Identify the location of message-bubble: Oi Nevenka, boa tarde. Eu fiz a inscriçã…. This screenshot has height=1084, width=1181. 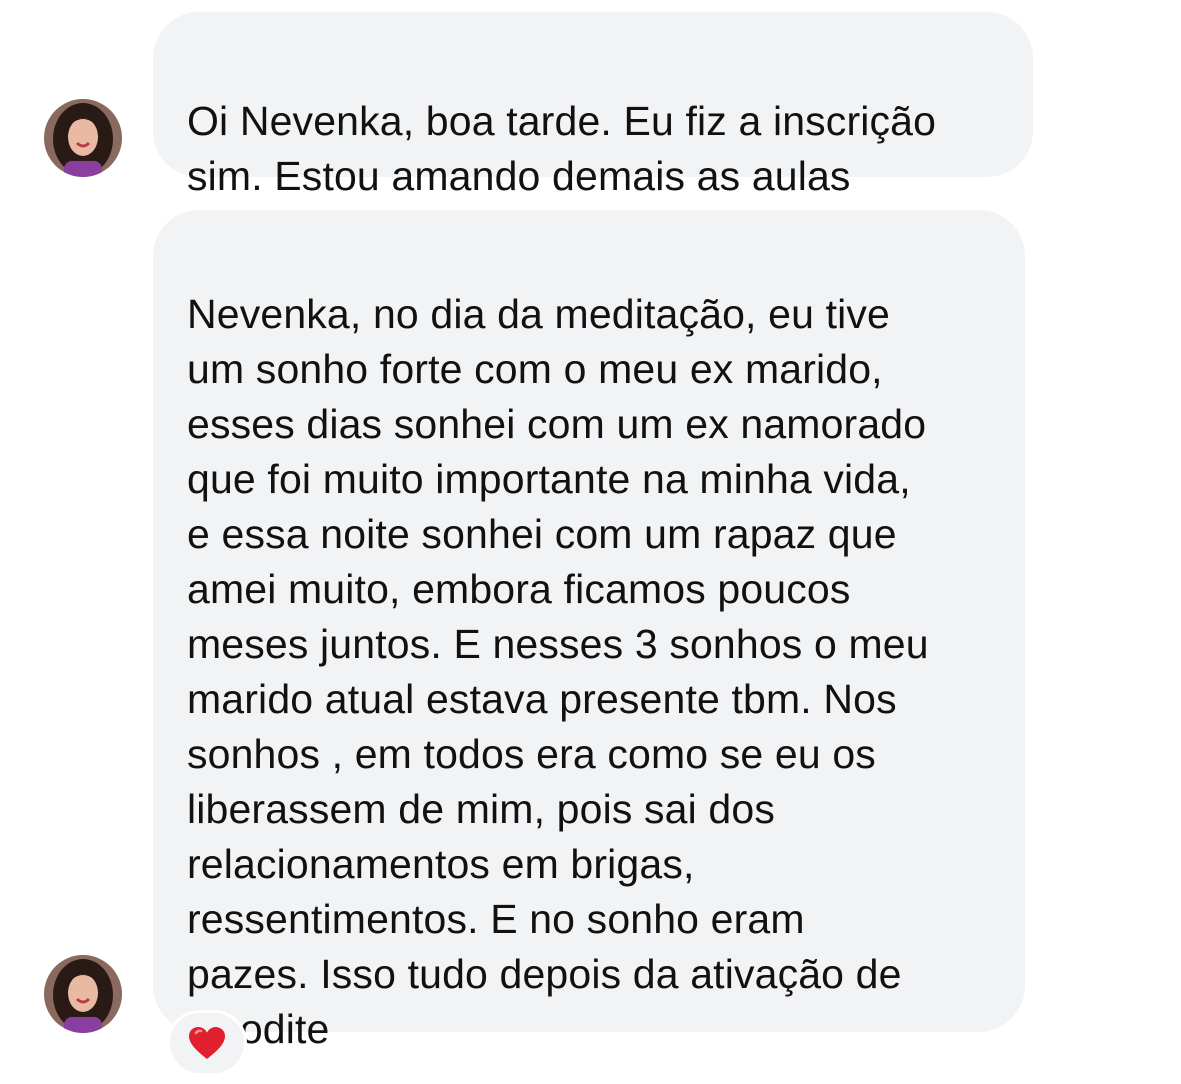
(593, 105).